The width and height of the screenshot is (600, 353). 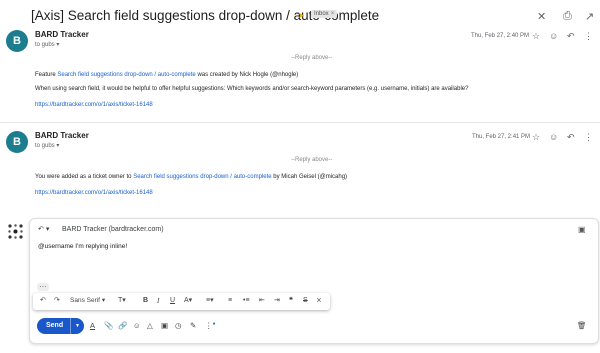 I want to click on insert-photo-icon: ▣, so click(x=164, y=325).